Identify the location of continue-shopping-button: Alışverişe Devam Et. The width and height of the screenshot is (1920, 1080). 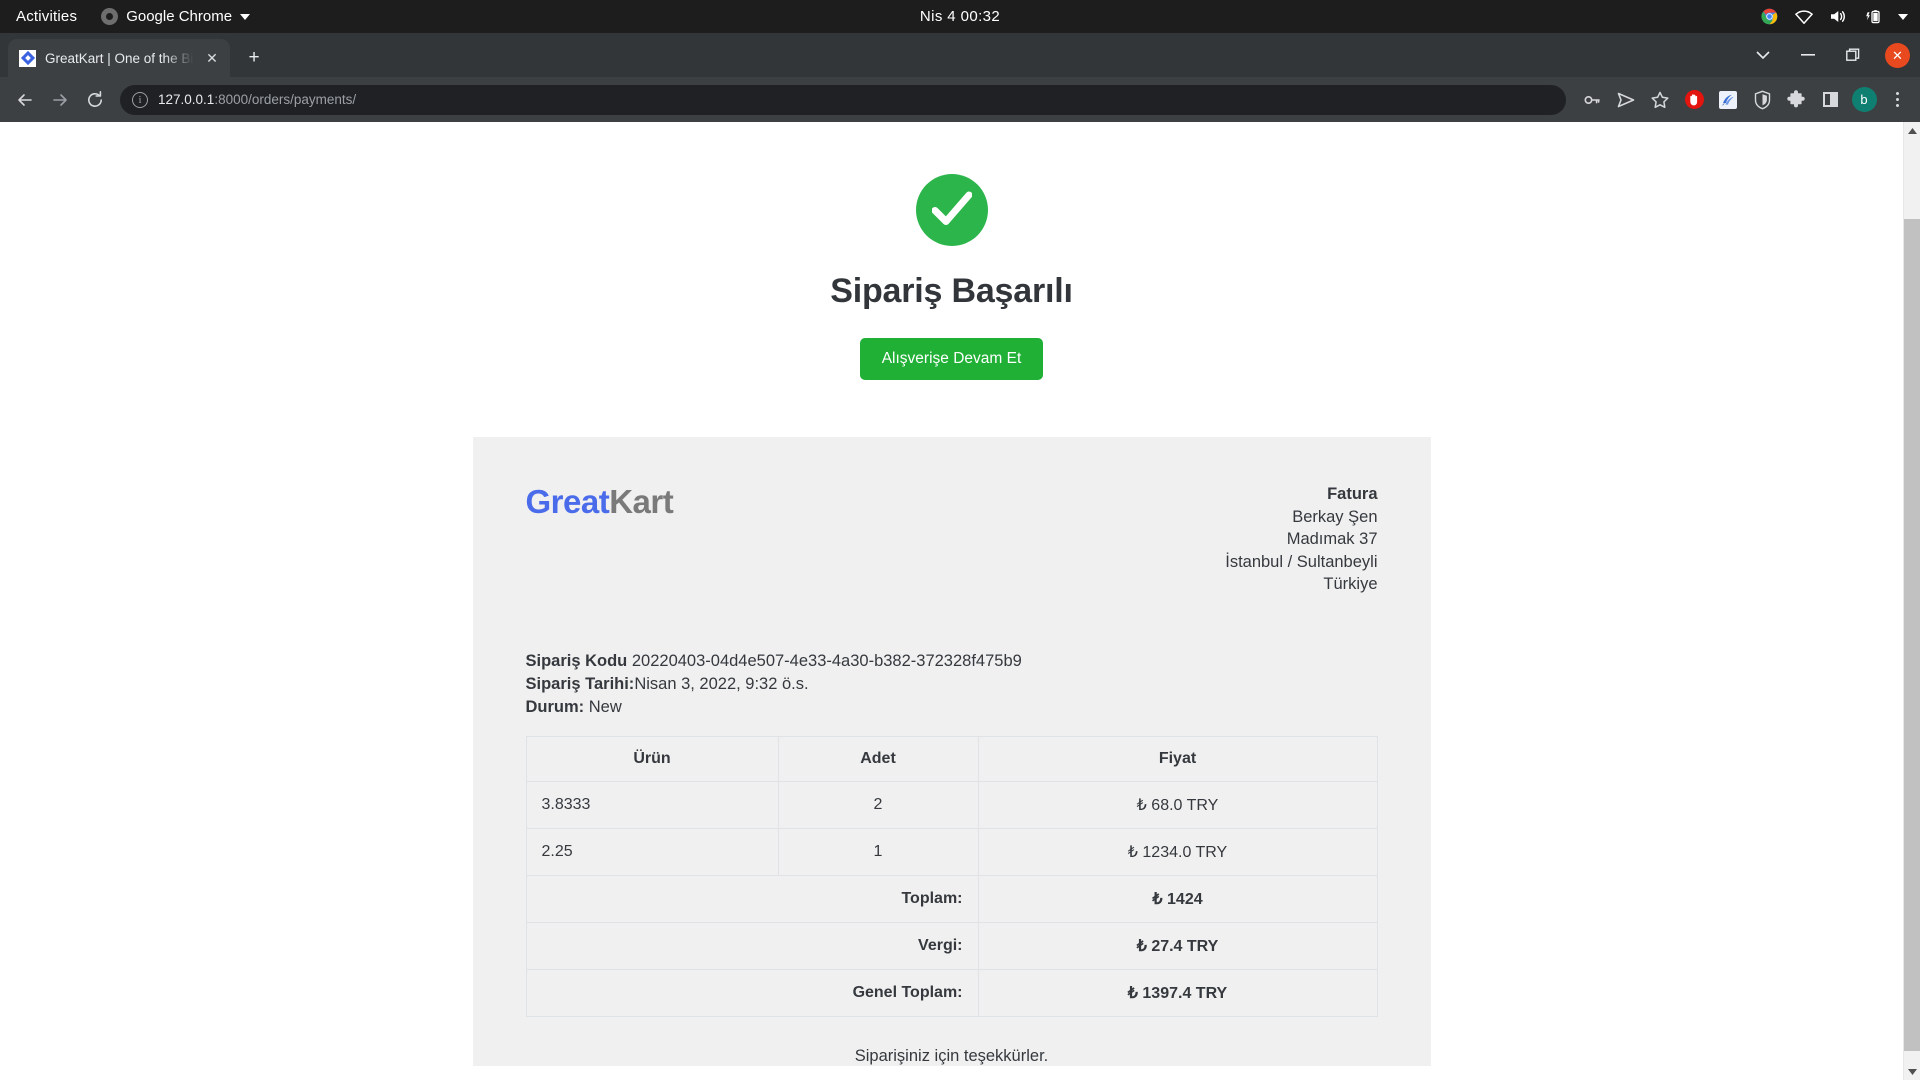
(951, 359).